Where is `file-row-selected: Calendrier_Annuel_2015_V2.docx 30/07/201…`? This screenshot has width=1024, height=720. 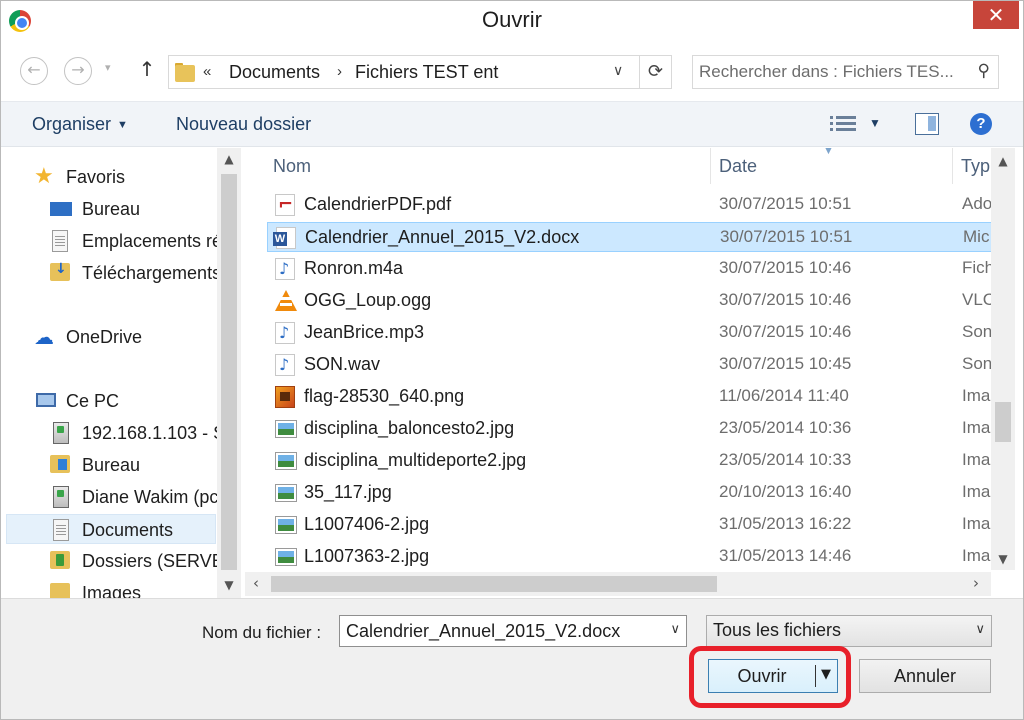 file-row-selected: Calendrier_Annuel_2015_V2.docx 30/07/201… is located at coordinates (632, 237).